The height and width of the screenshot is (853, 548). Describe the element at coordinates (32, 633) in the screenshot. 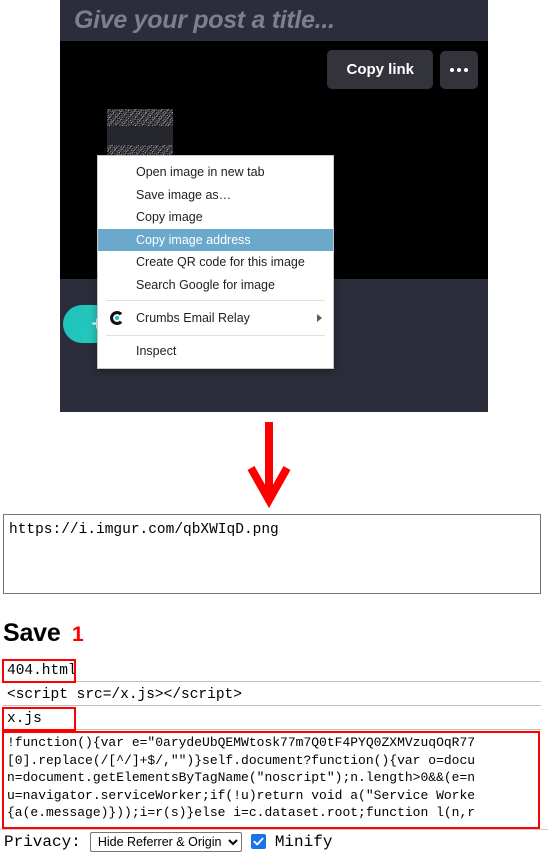

I see `page-title: Save` at that location.